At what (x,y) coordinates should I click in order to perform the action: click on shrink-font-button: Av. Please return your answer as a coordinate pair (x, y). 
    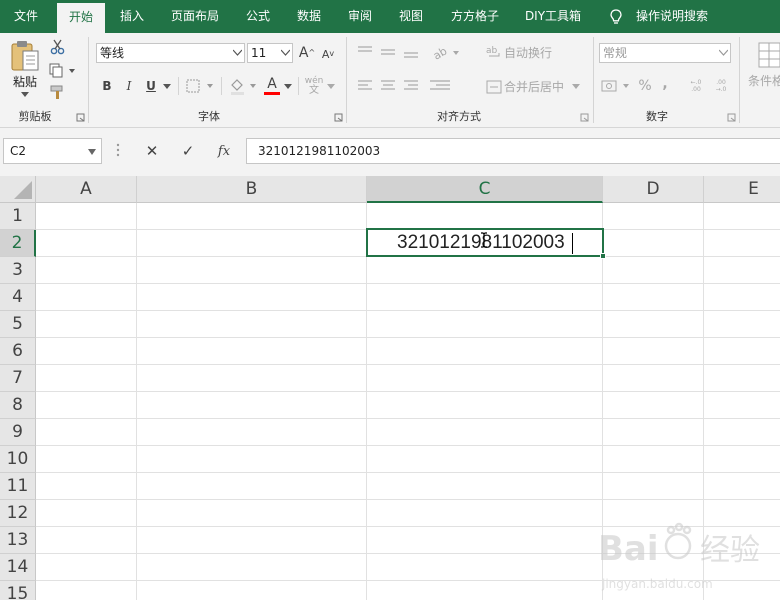
    Looking at the image, I should click on (328, 54).